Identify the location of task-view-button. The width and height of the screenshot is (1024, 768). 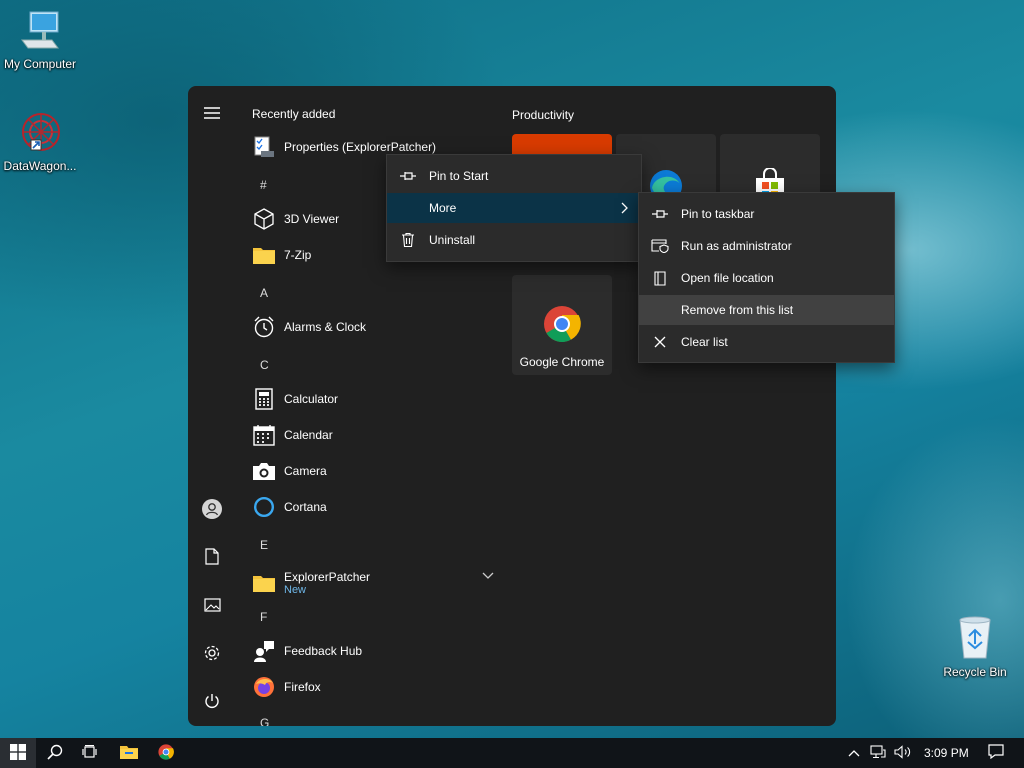
(90, 753).